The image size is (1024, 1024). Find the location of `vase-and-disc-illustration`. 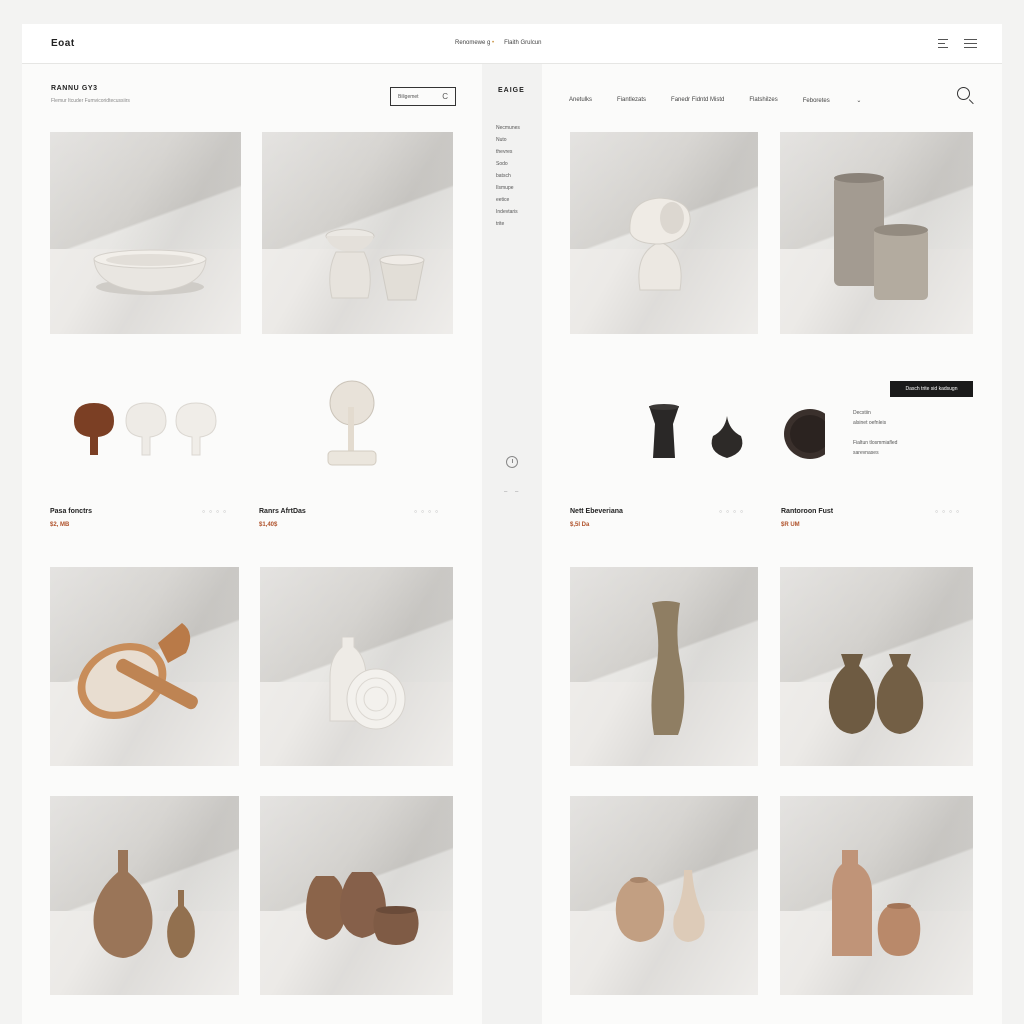

vase-and-disc-illustration is located at coordinates (367, 683).